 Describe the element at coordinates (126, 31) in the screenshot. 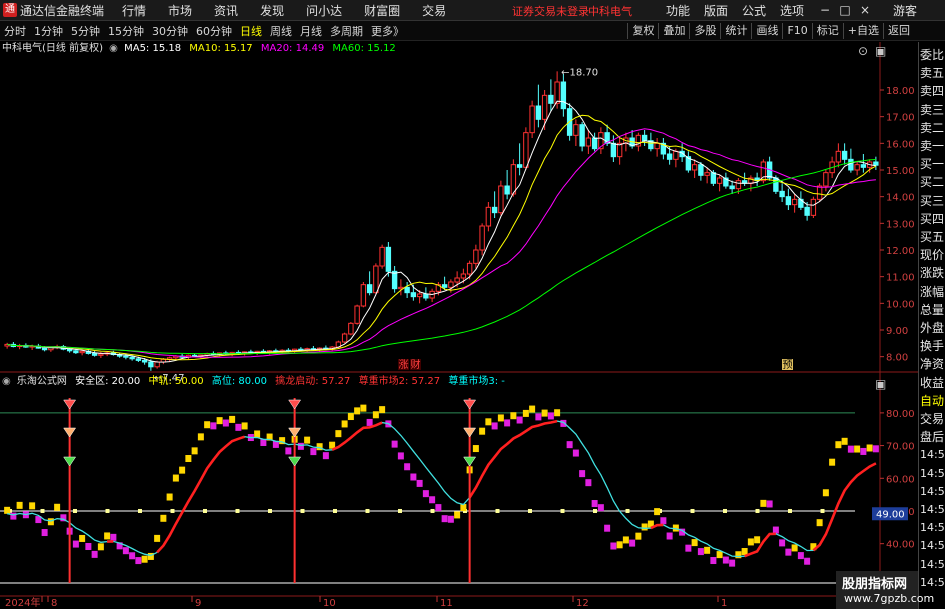

I see `period-15min: 15分钟` at that location.